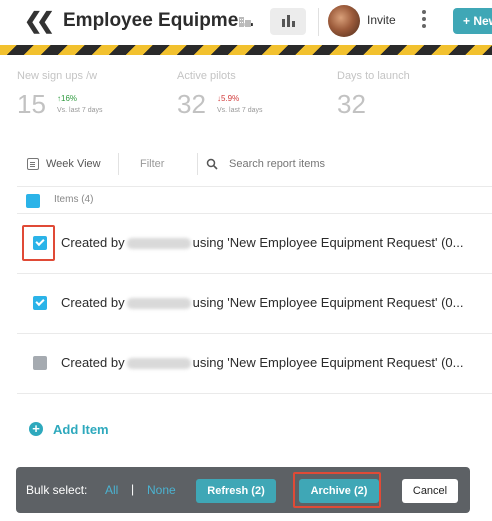  Describe the element at coordinates (236, 491) in the screenshot. I see `refresh-button: Refresh (2)` at that location.